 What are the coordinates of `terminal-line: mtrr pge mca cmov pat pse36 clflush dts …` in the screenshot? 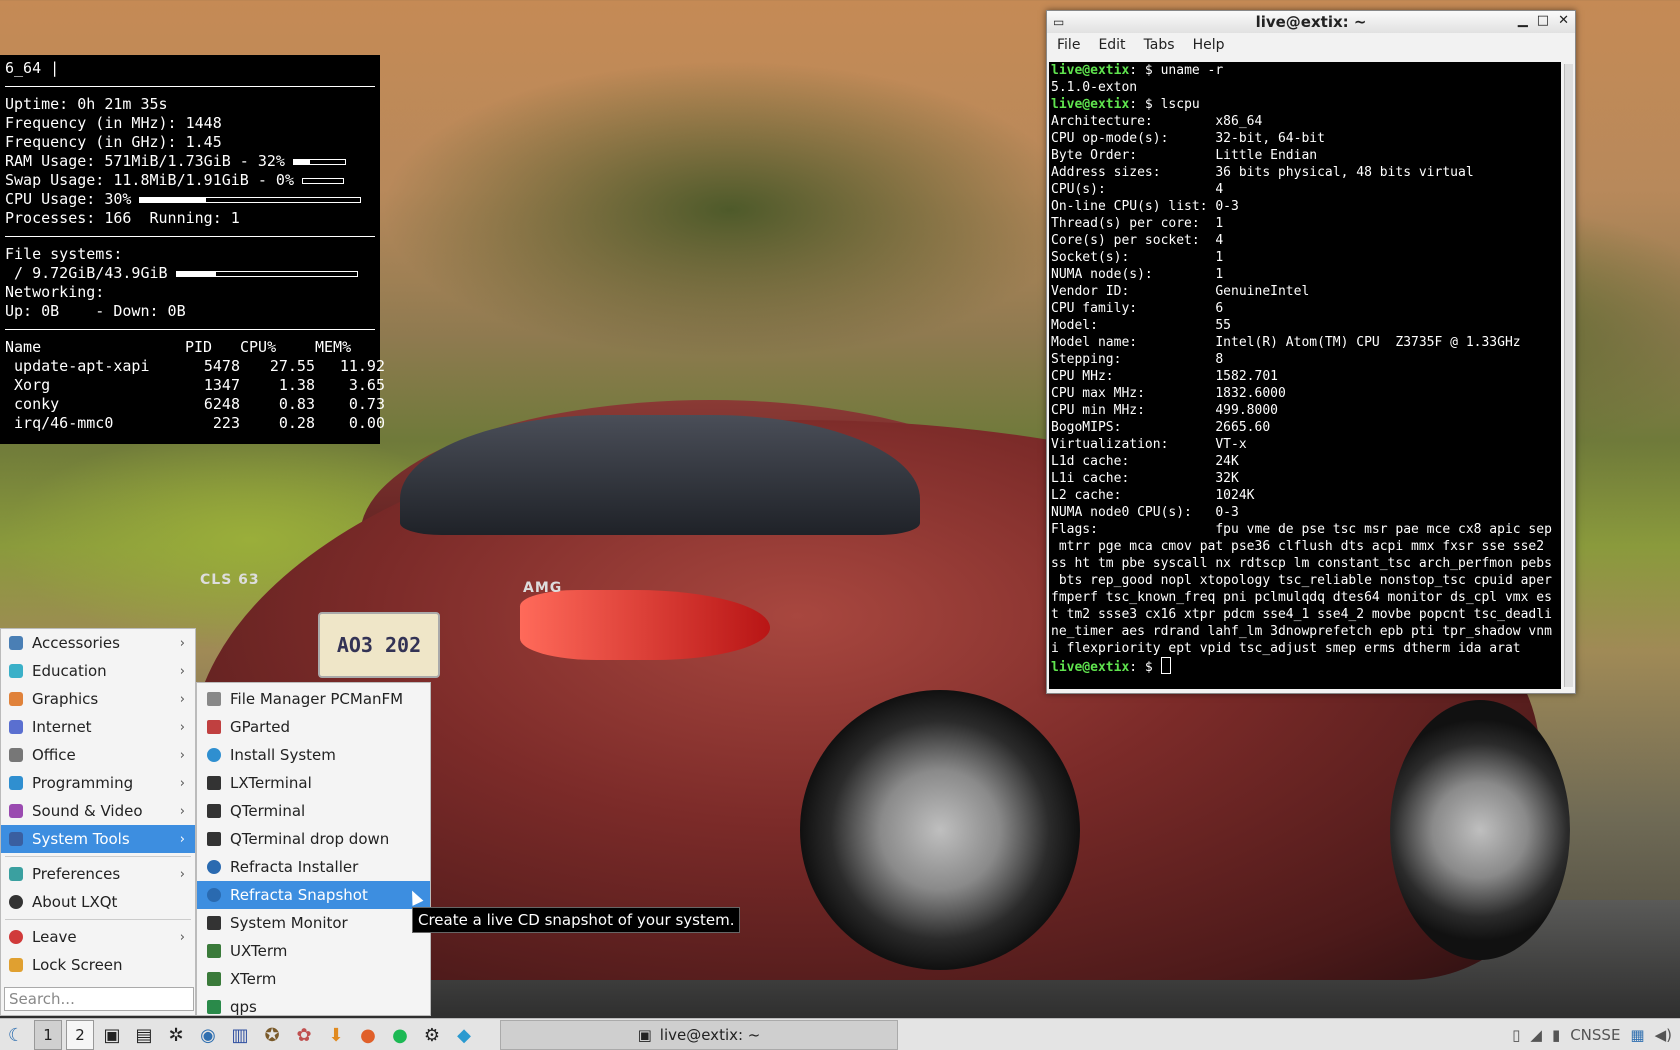 It's located at (1298, 546).